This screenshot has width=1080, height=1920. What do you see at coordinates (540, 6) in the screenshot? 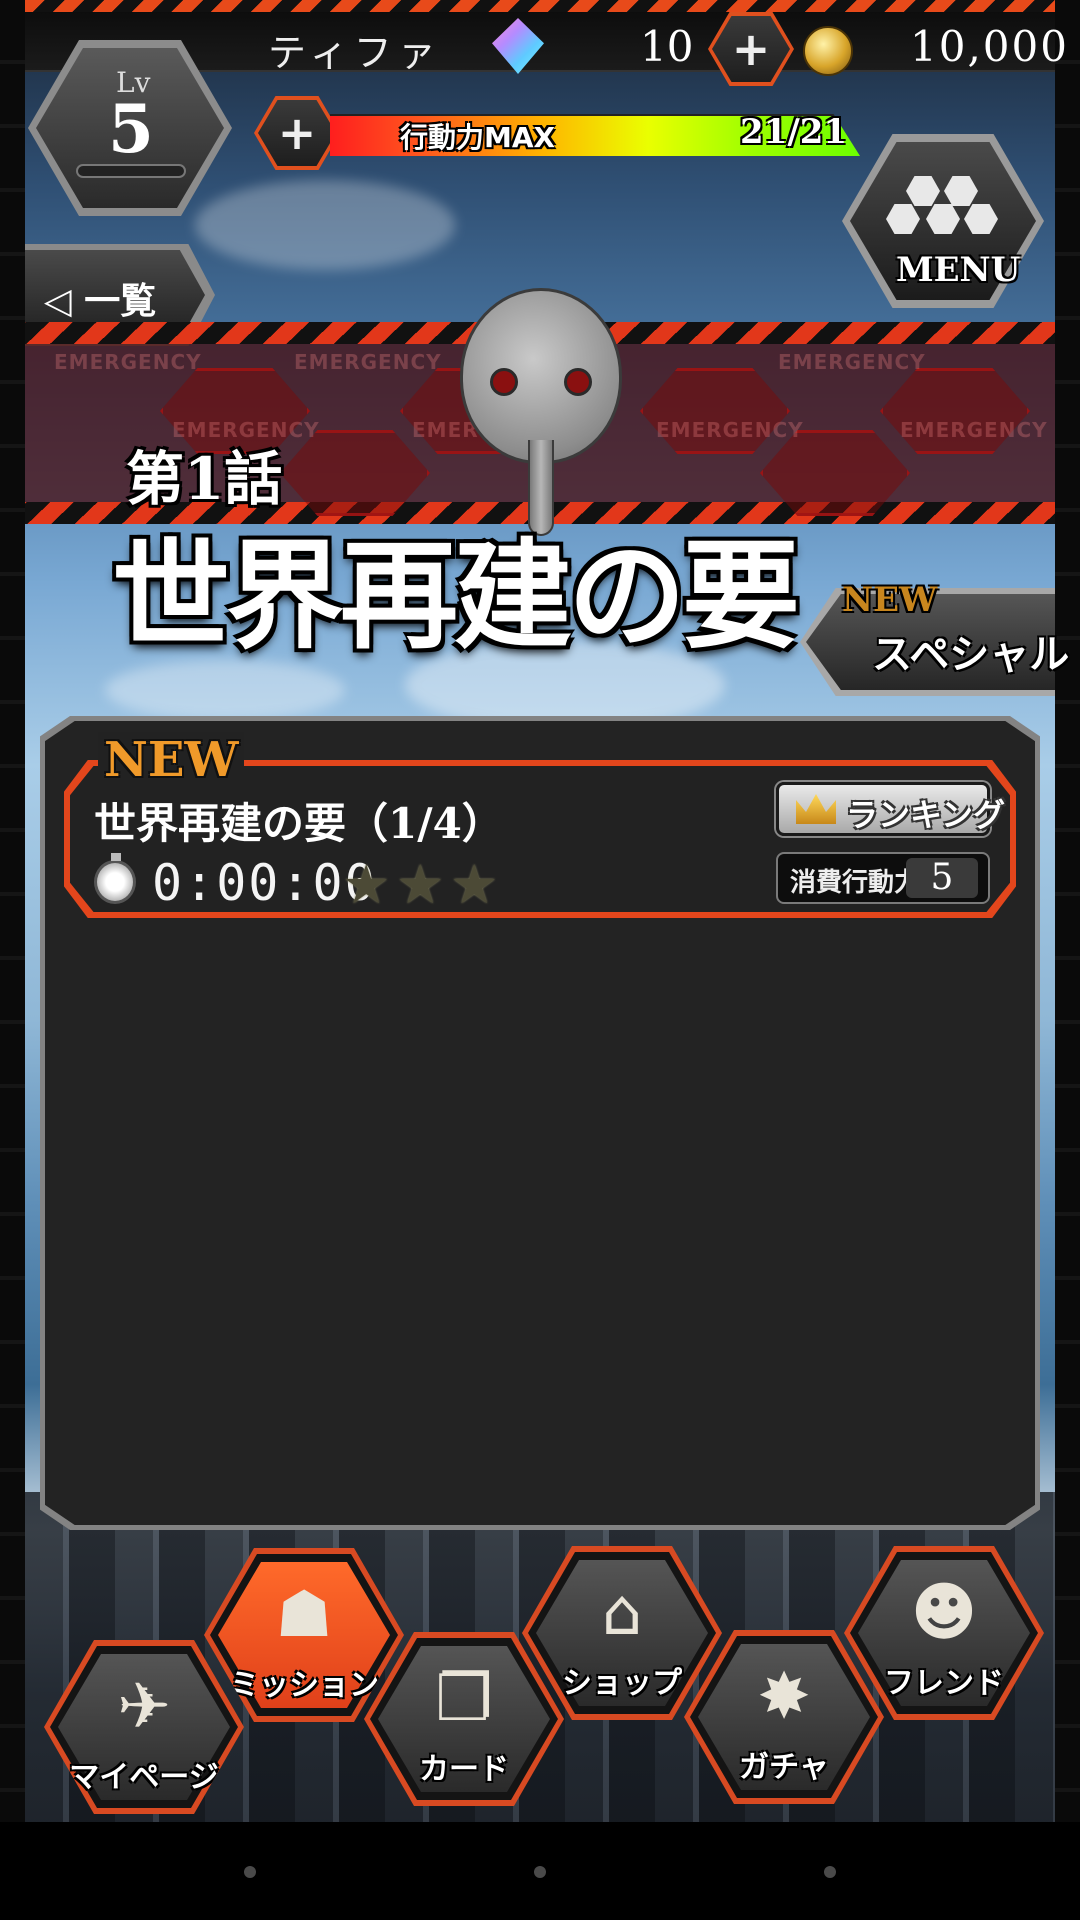
I see `top-hazard-stripe` at bounding box center [540, 6].